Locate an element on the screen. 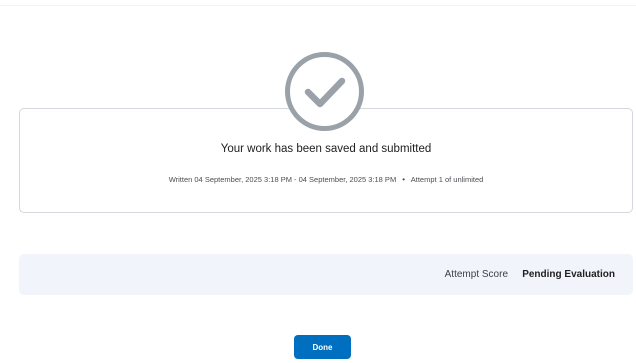  attempt-score-label: Attempt Score is located at coordinates (476, 274).